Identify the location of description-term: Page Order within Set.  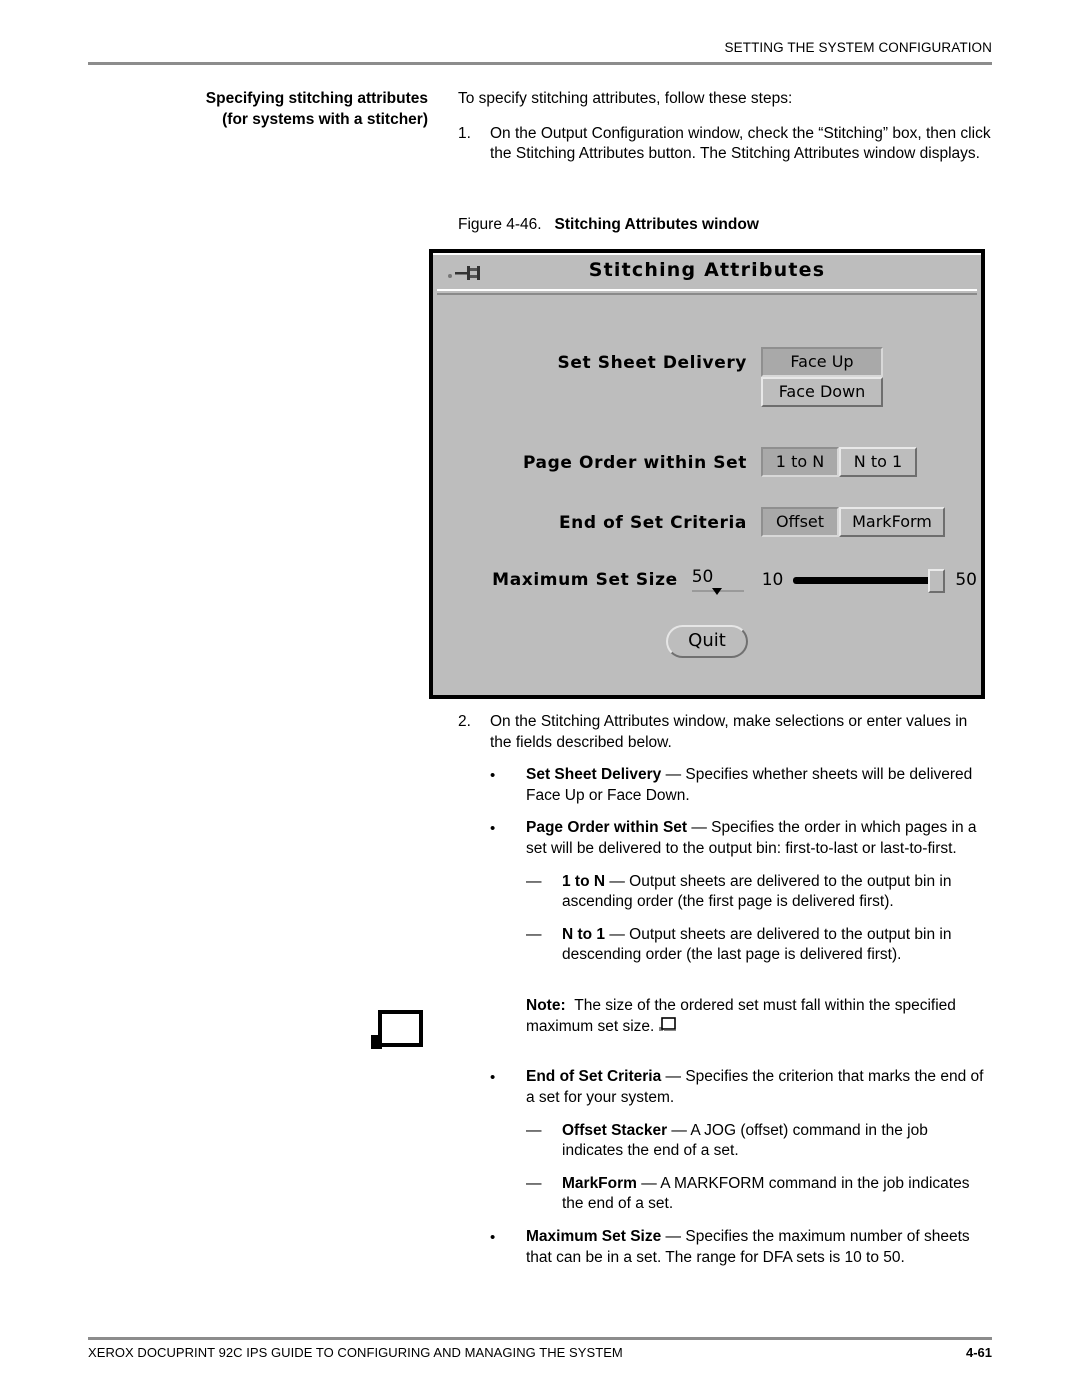
(607, 828).